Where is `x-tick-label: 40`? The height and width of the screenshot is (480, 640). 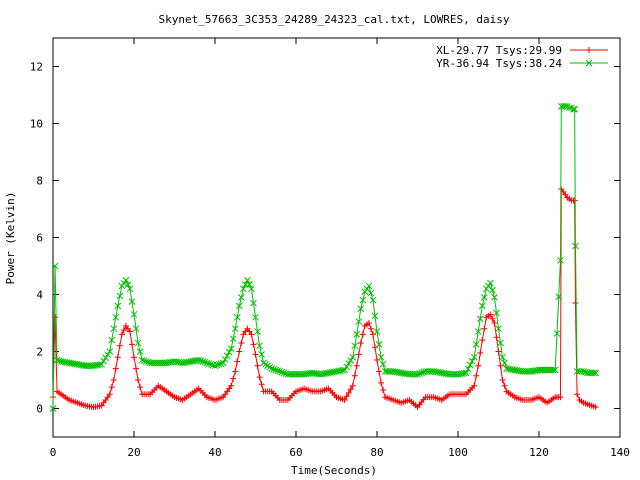
x-tick-label: 40 is located at coordinates (214, 452).